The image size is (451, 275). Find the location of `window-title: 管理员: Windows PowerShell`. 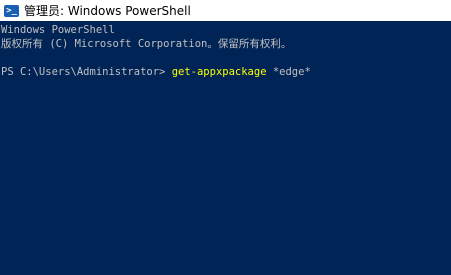

window-title: 管理员: Windows PowerShell is located at coordinates (107, 11).